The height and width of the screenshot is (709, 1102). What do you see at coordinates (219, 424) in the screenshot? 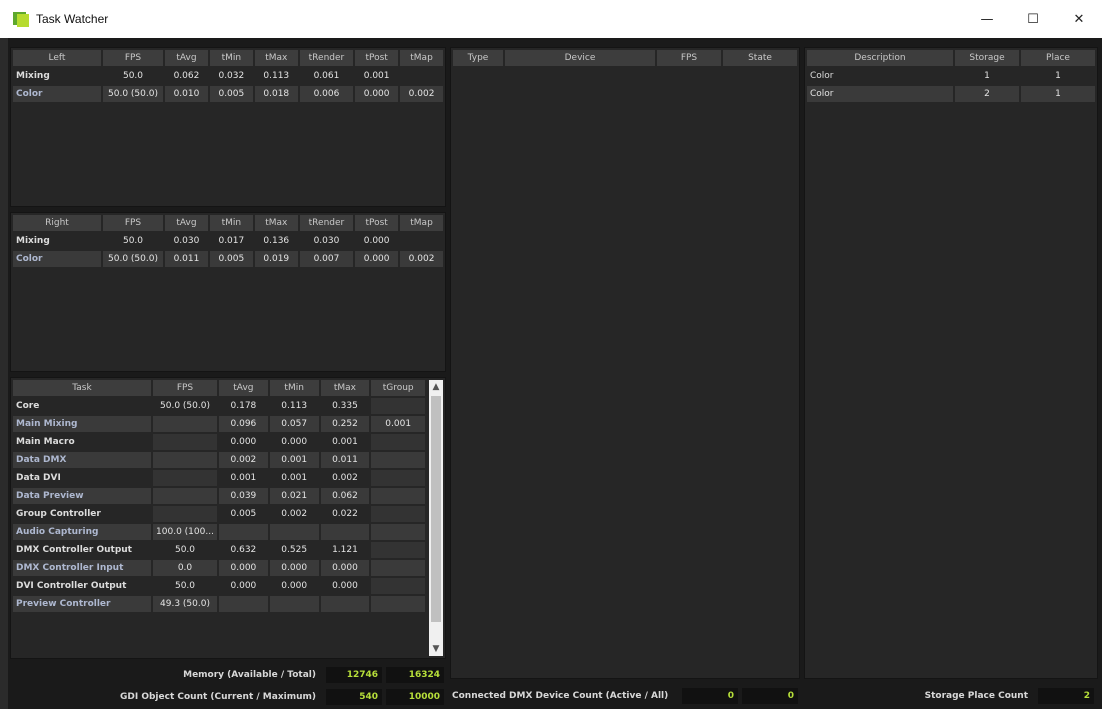
I see `table-row: Main Mixing 0.096 0.057 0.252 0.001` at bounding box center [219, 424].